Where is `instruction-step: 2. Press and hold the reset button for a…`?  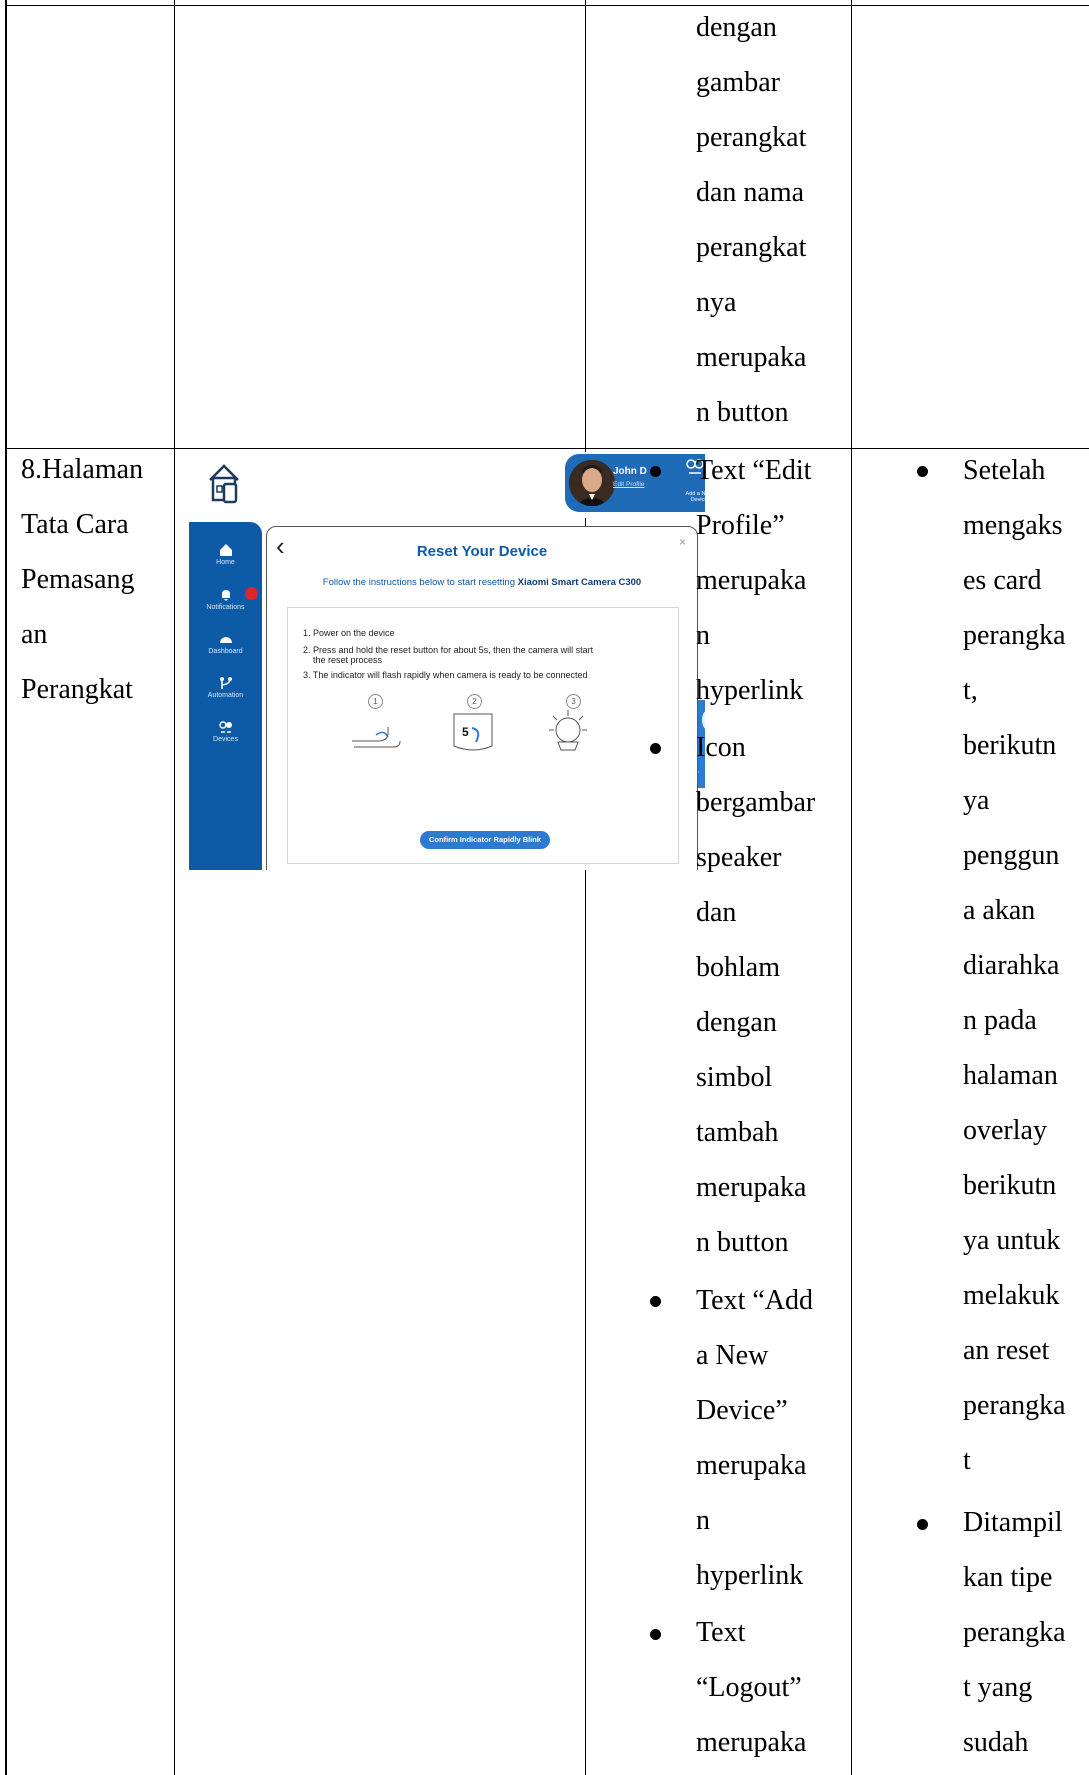
instruction-step: 2. Press and hold the reset button for a… is located at coordinates (448, 650).